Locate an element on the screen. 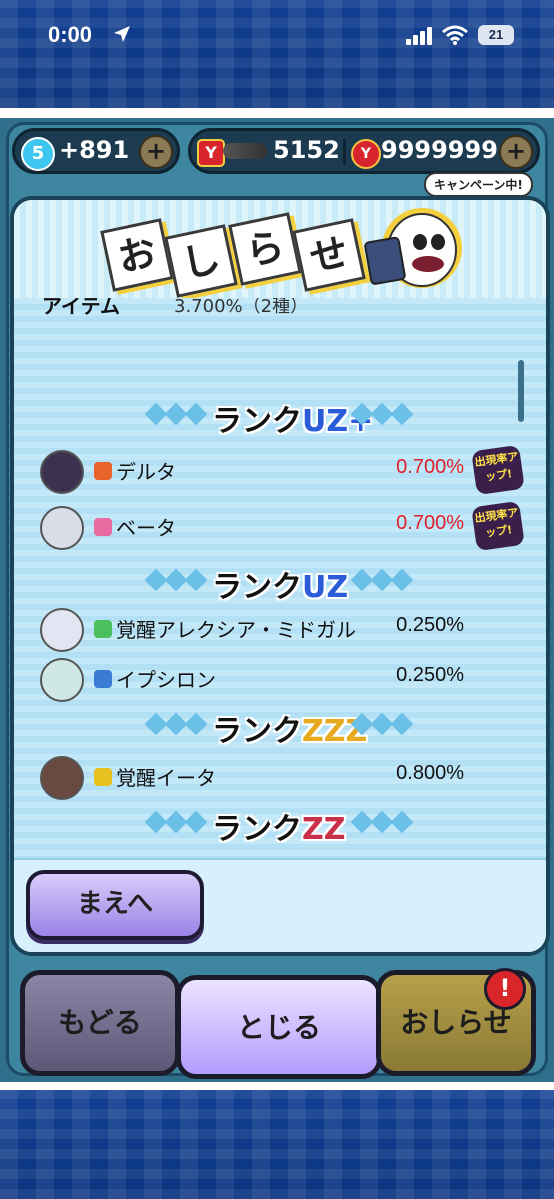 This screenshot has width=554, height=1199. back-button: もどる is located at coordinates (100, 1023).